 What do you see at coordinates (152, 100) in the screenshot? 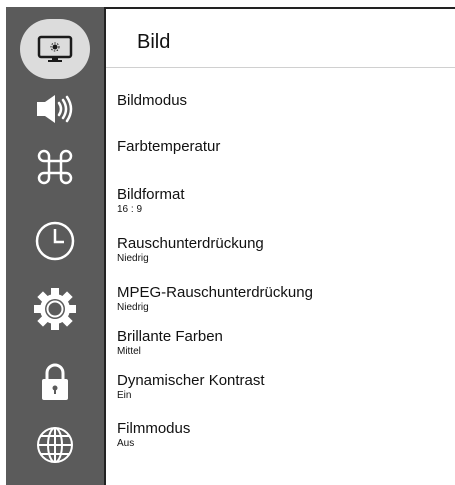
I see `menu-item-label: Bildmodus` at bounding box center [152, 100].